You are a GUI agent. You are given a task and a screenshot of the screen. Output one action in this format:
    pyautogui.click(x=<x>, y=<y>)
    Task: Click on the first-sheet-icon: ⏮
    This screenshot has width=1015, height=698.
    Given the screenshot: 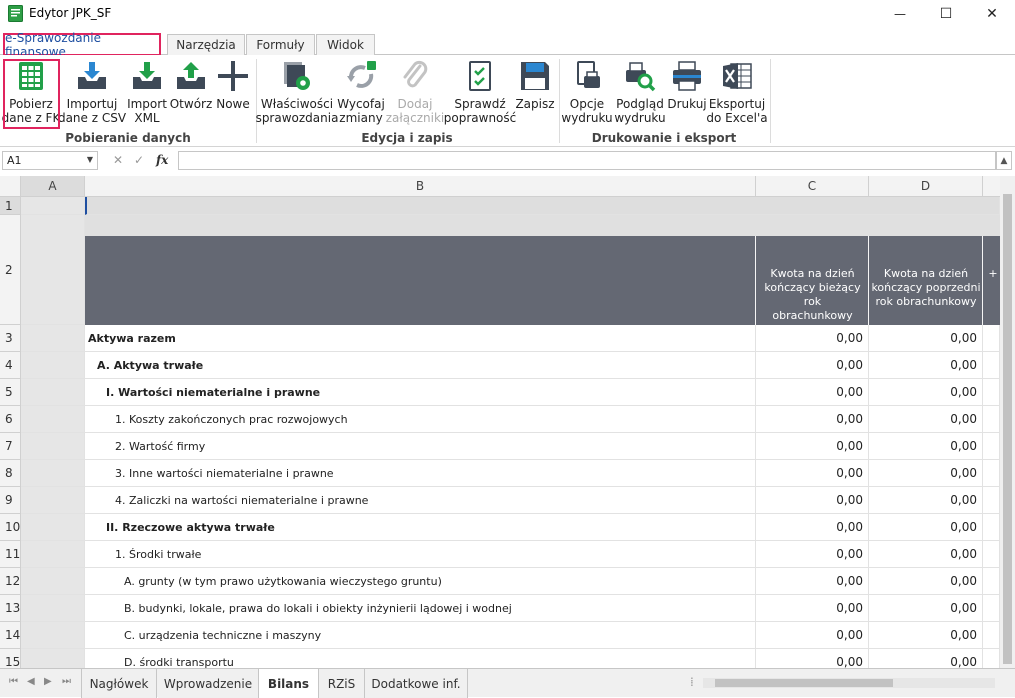 What is the action you would take?
    pyautogui.click(x=13, y=681)
    